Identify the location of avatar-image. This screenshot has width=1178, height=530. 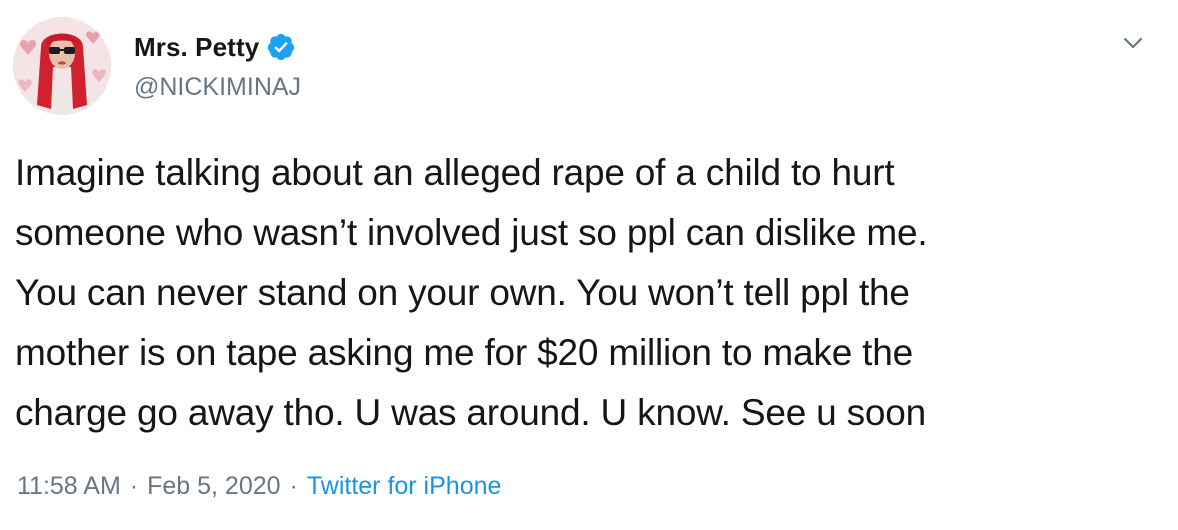
(62, 66).